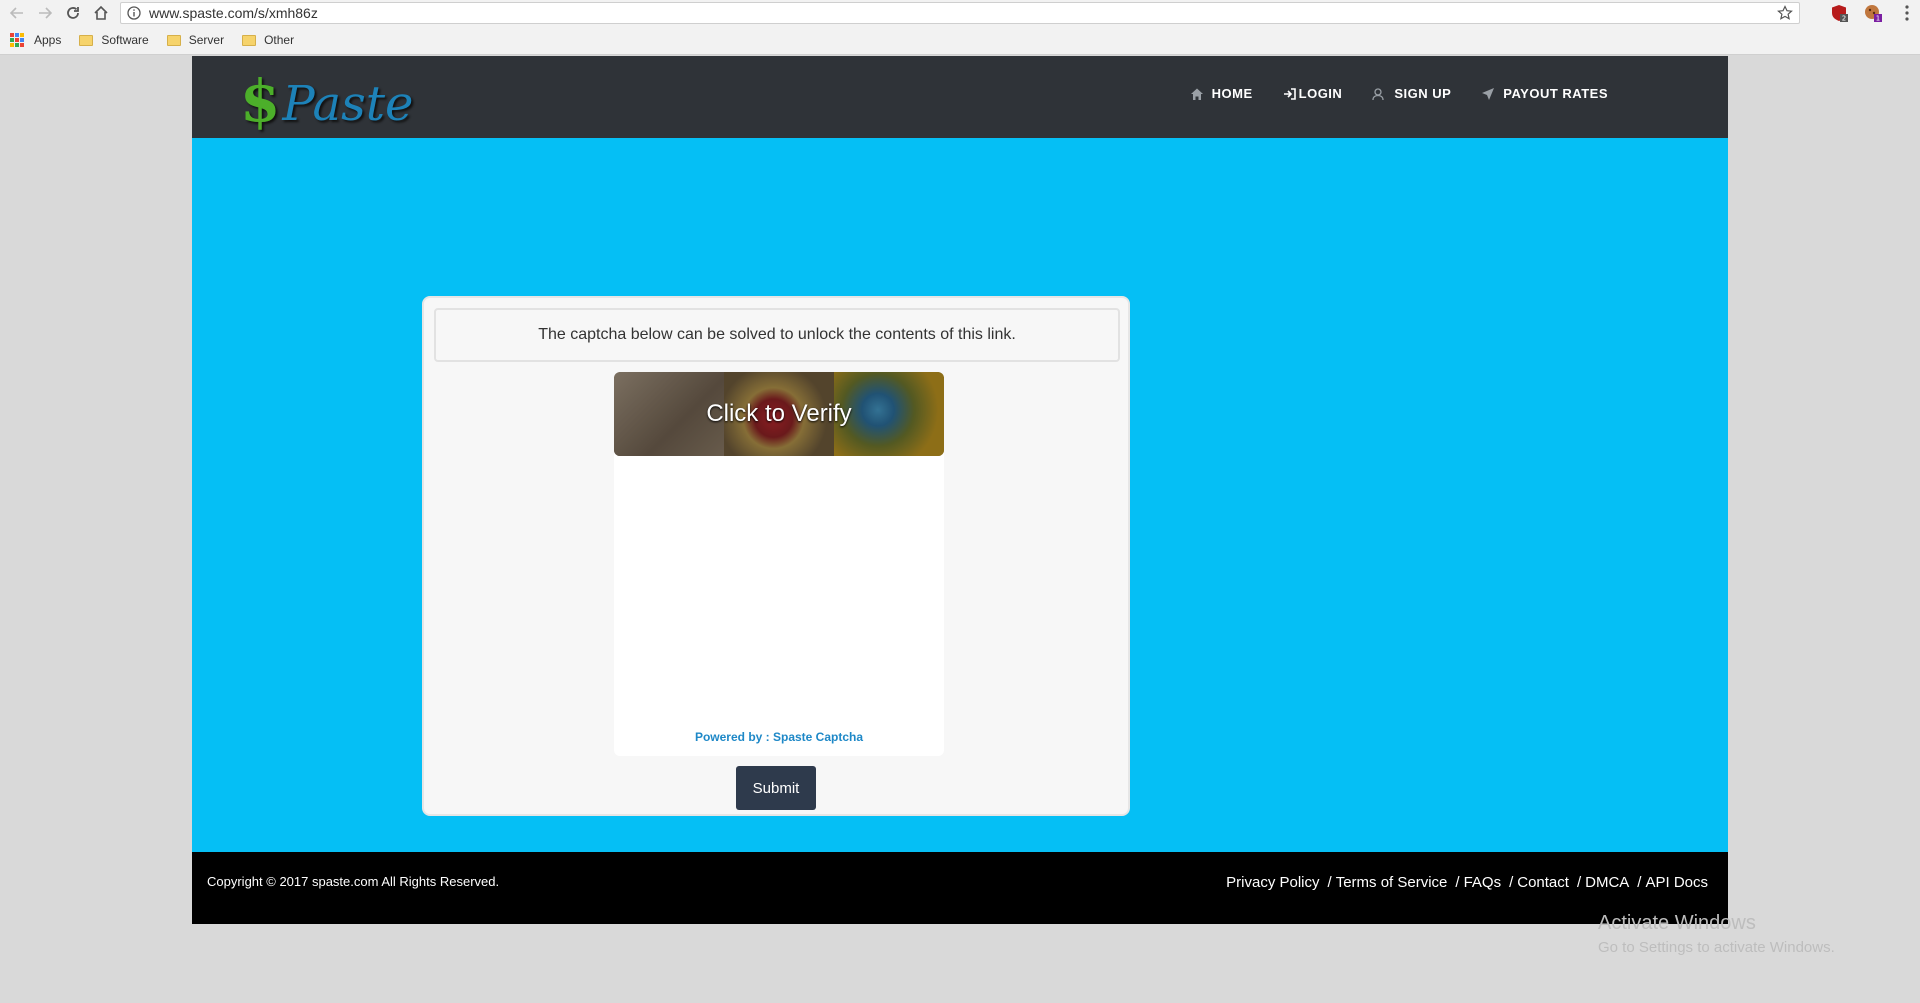  Describe the element at coordinates (279, 40) in the screenshot. I see `bookmark-label: Other` at that location.